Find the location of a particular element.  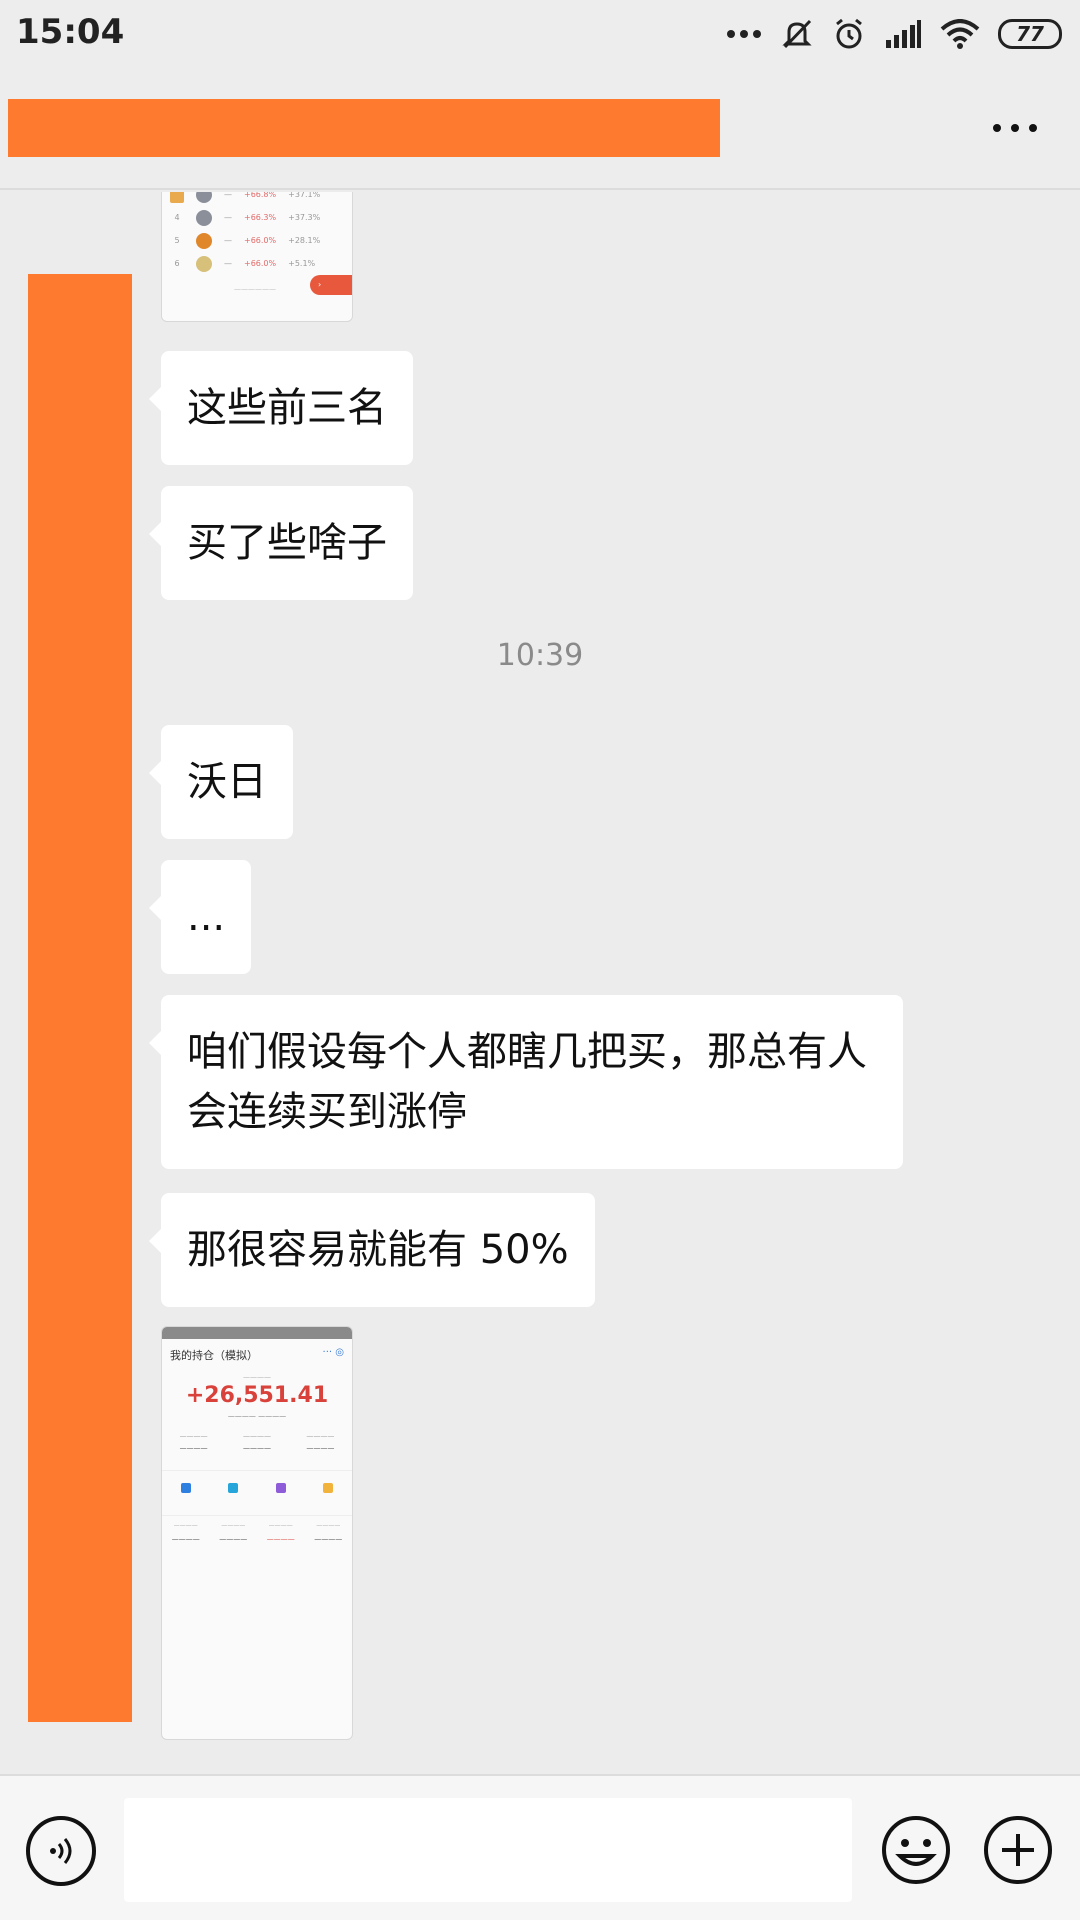

voice-icon is located at coordinates (61, 1851).